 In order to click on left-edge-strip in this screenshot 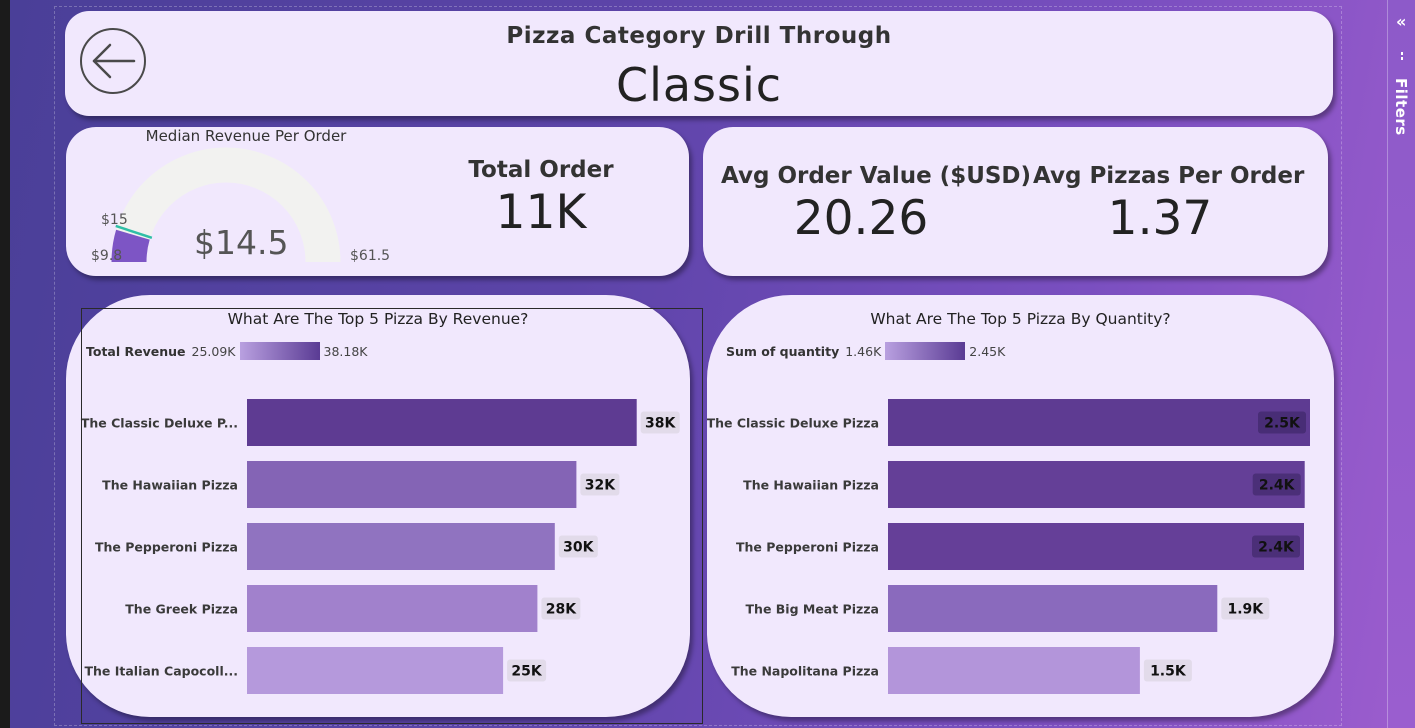, I will do `click(5, 364)`.